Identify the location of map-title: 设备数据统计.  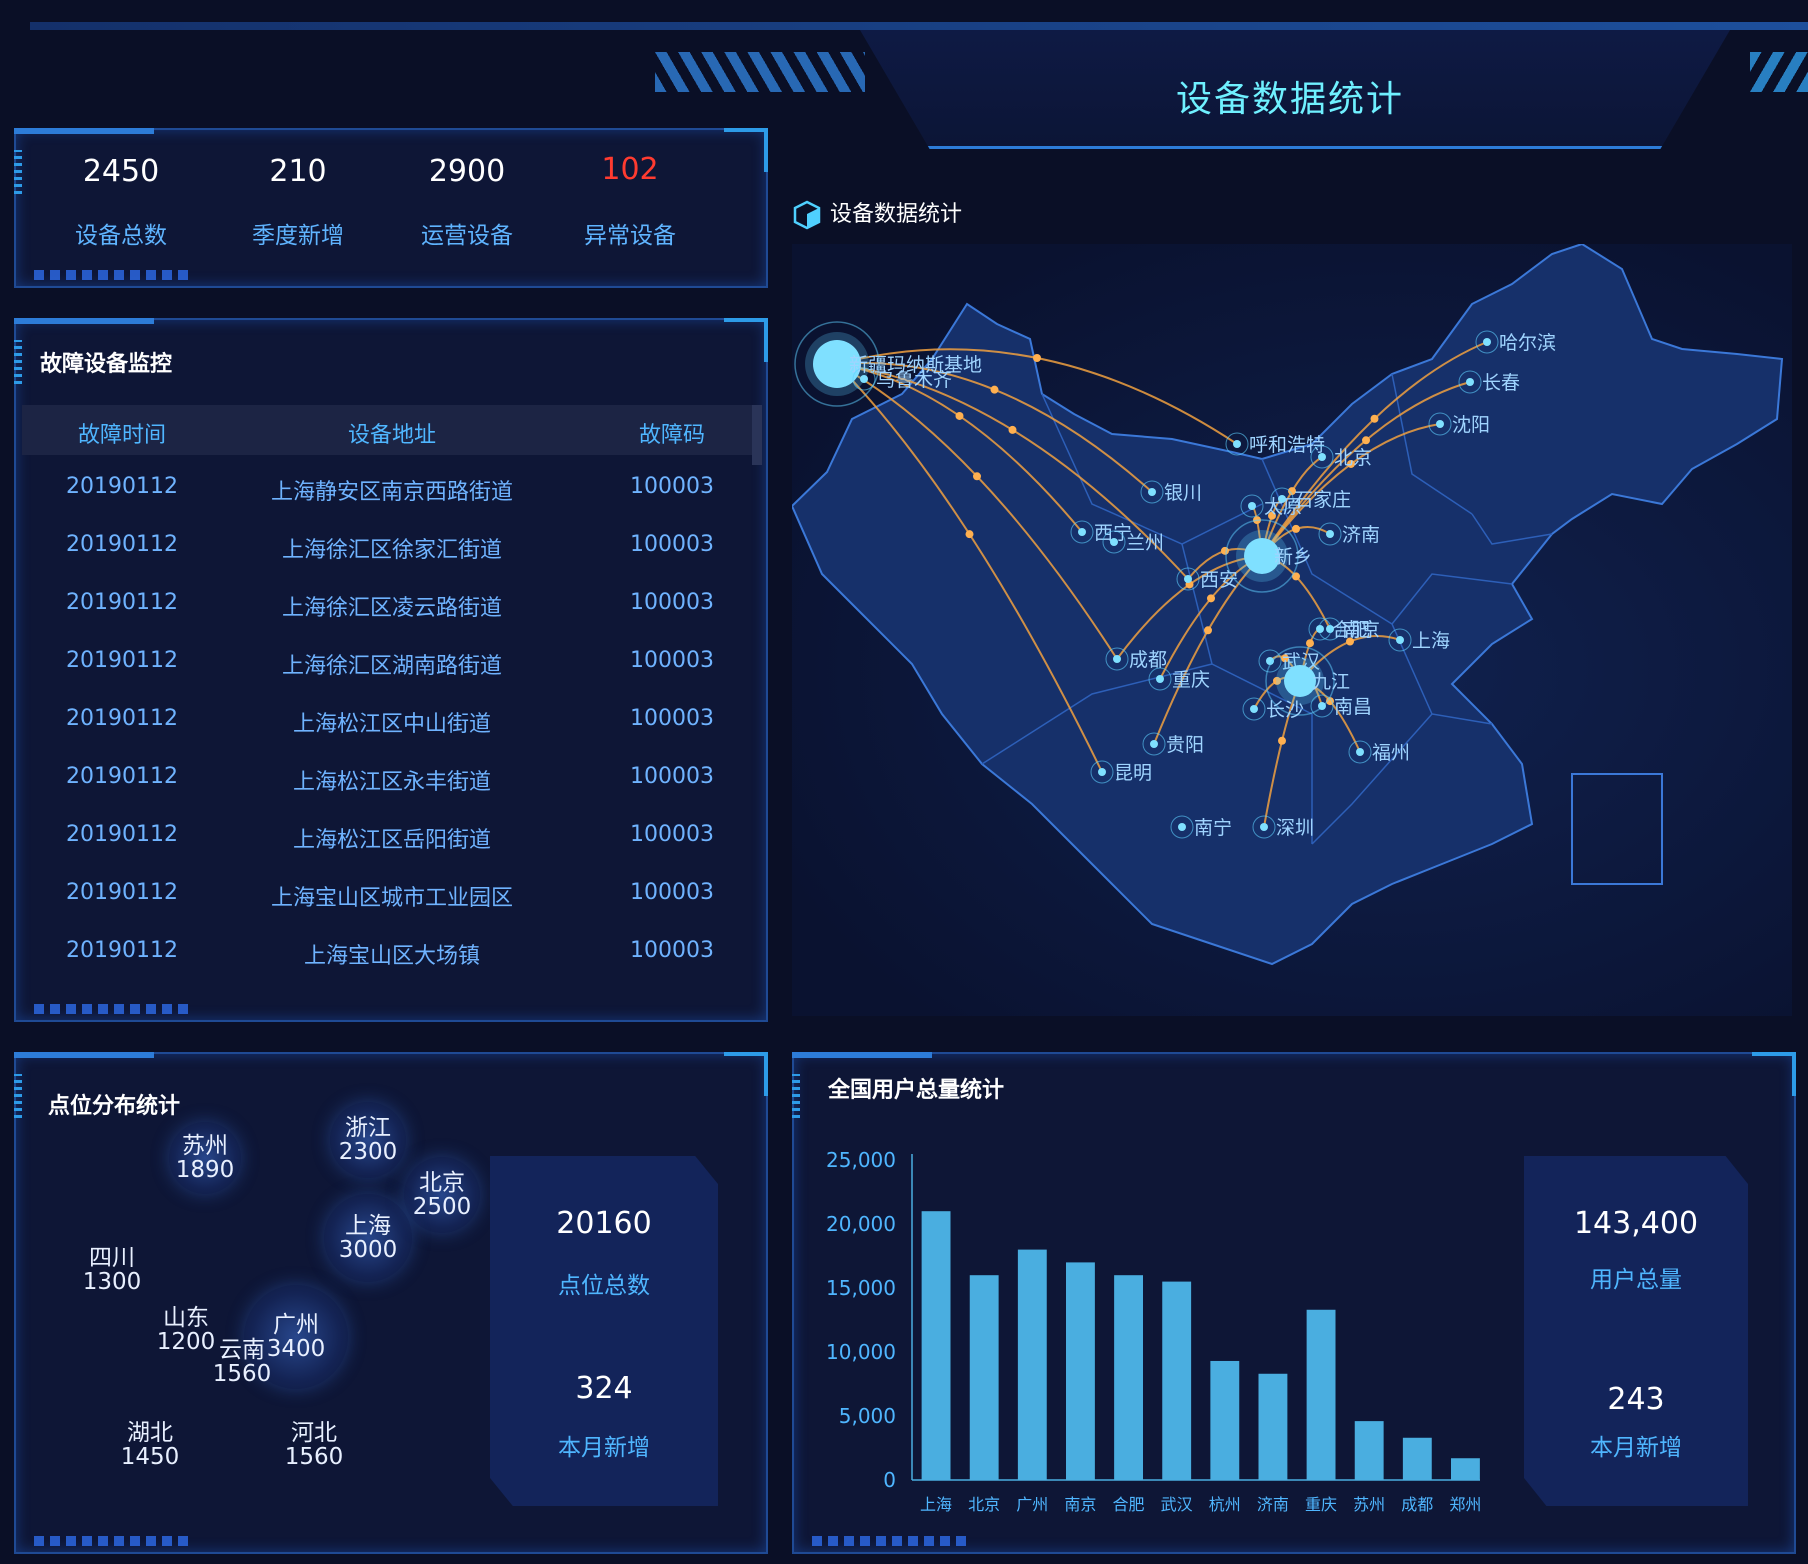
(896, 214).